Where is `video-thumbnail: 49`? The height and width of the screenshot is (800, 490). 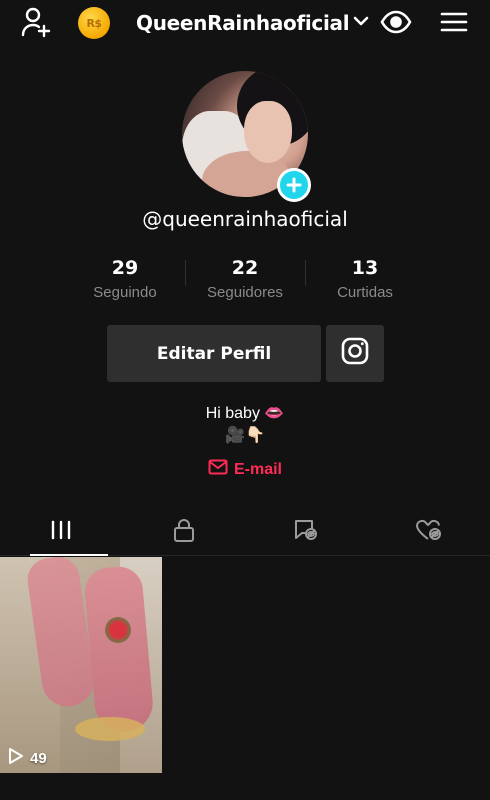
video-thumbnail: 49 is located at coordinates (81, 665).